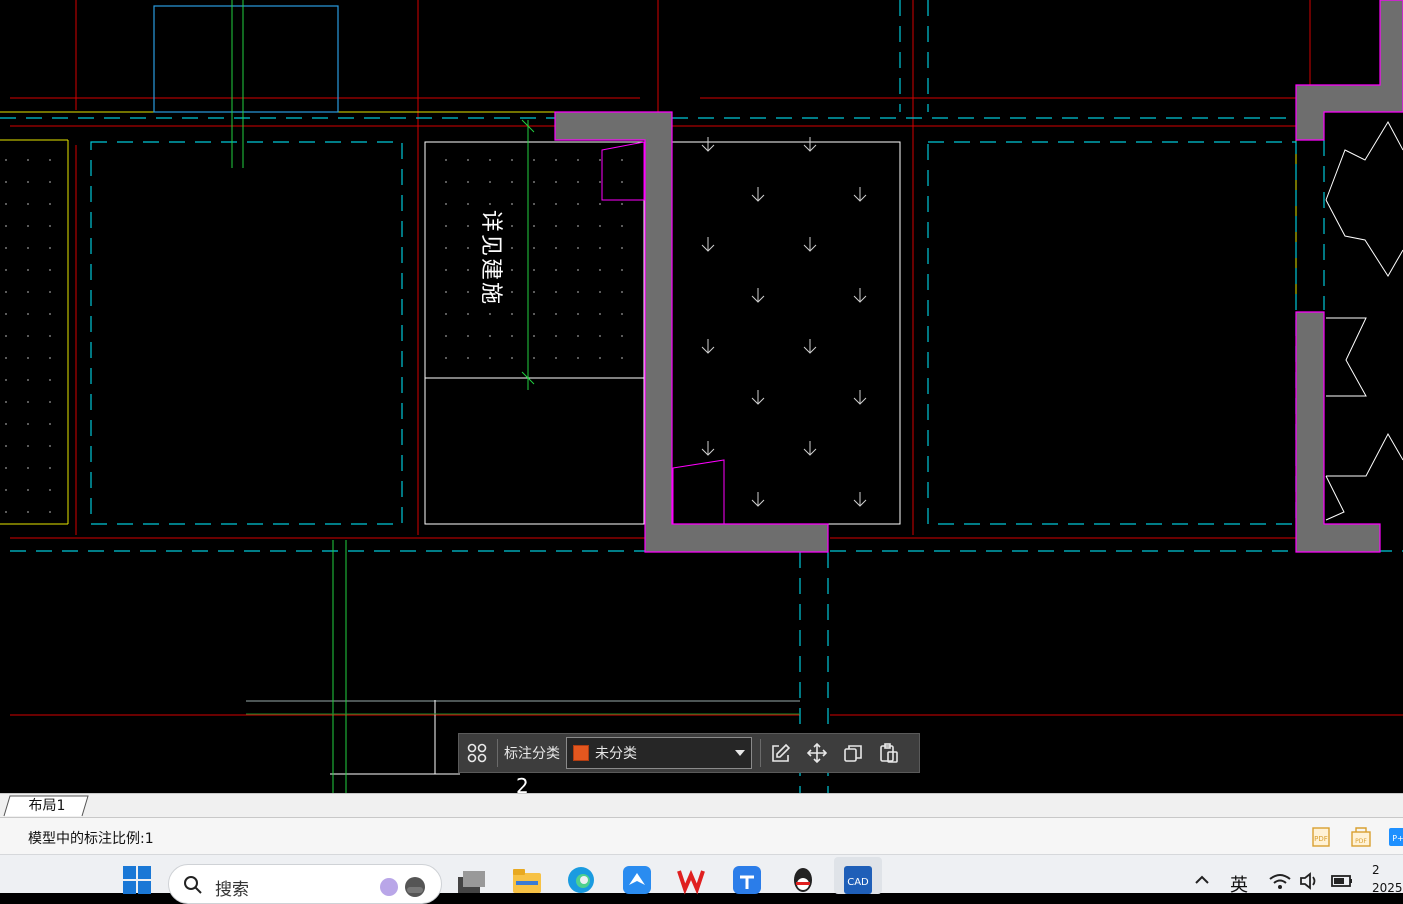  I want to click on start-icon, so click(137, 880).